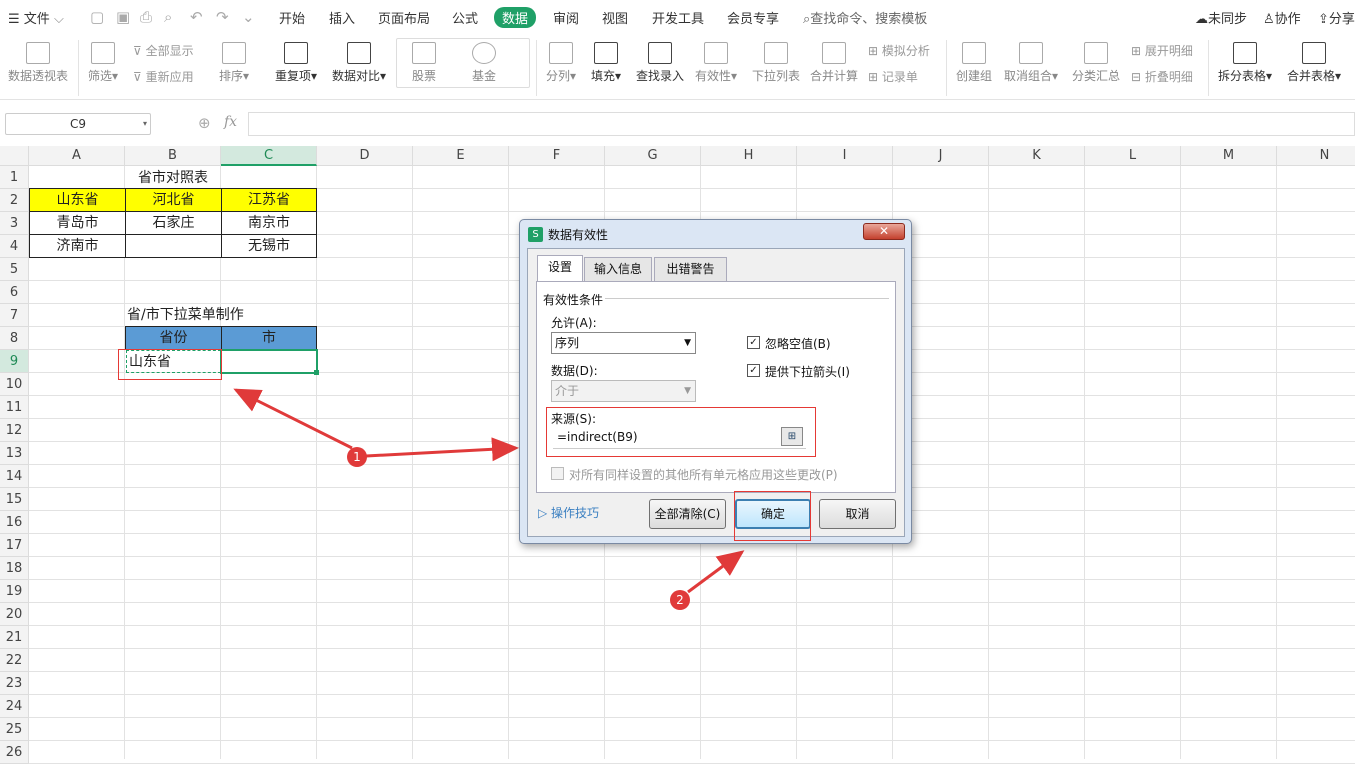 The width and height of the screenshot is (1355, 764). What do you see at coordinates (772, 516) in the screenshot?
I see `annotation-box-ok` at bounding box center [772, 516].